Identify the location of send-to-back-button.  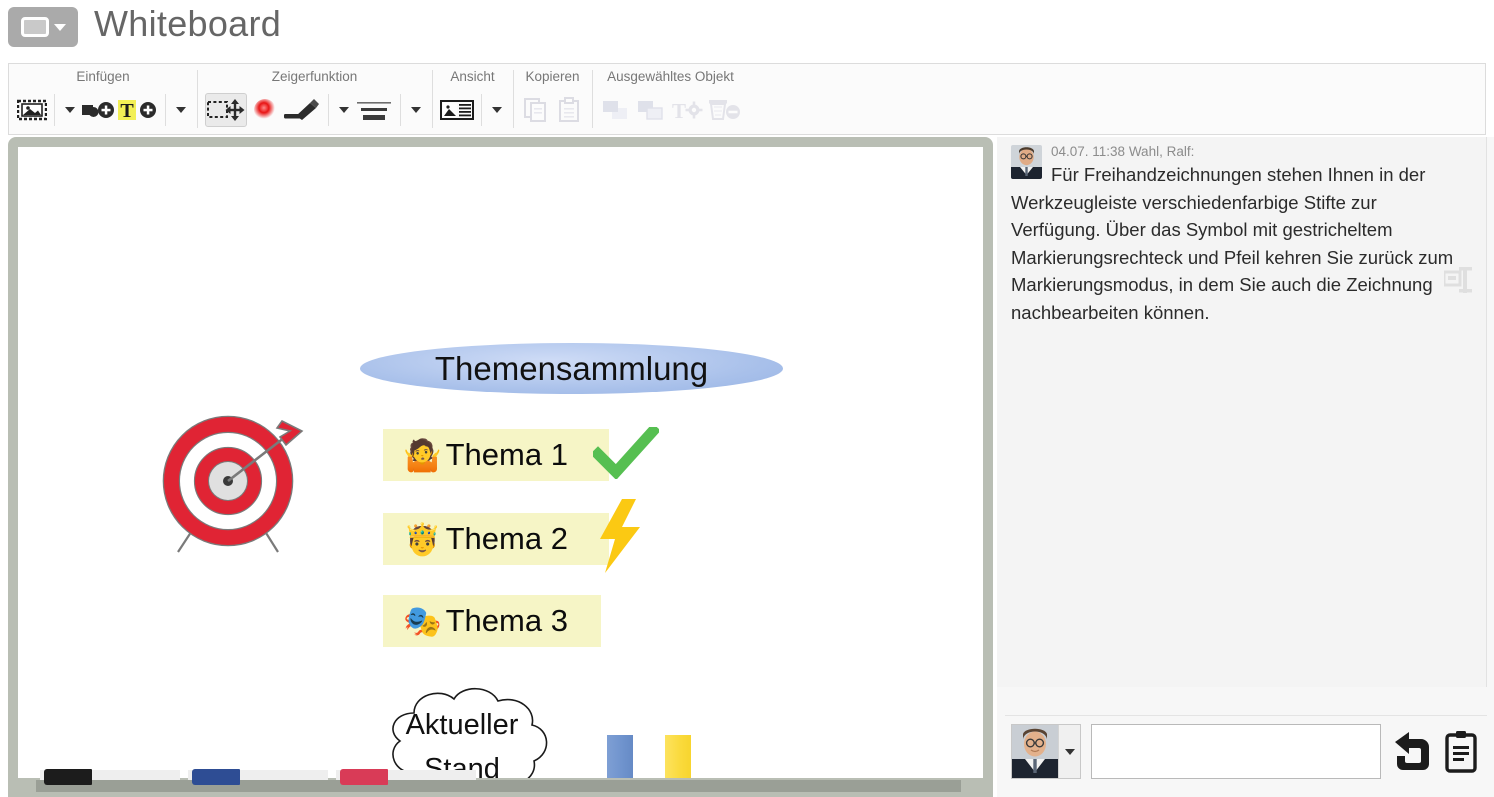
(651, 110).